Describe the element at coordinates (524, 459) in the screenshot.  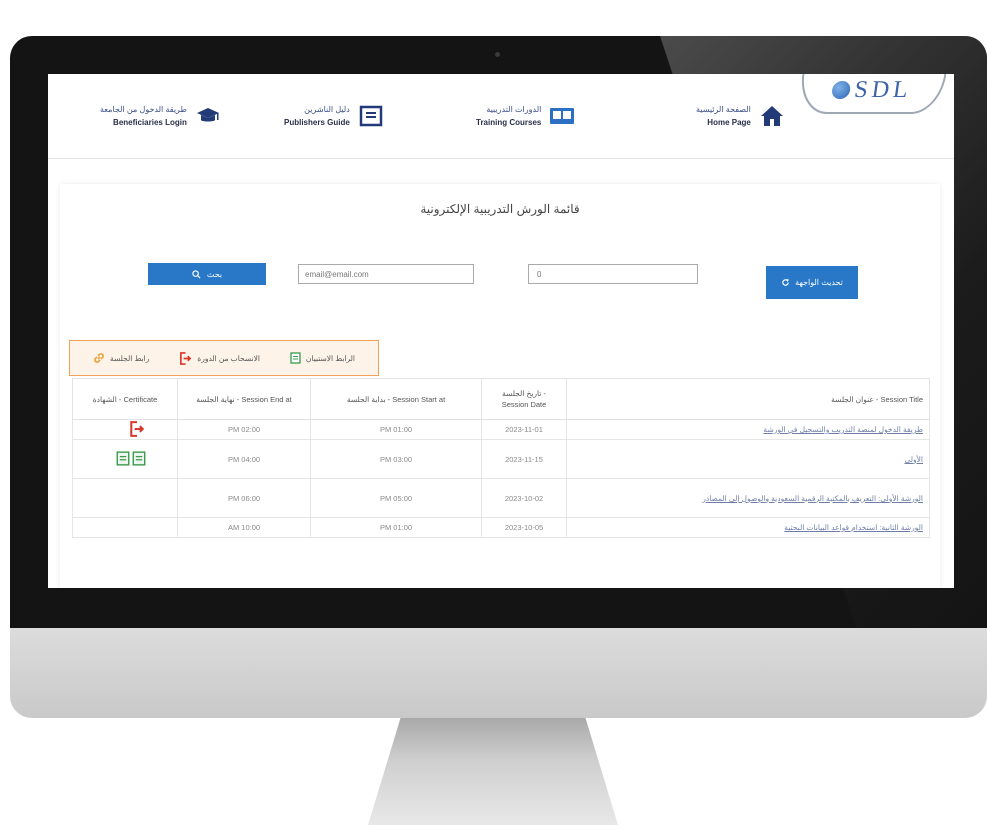
I see `row-date: 2023-11-15` at that location.